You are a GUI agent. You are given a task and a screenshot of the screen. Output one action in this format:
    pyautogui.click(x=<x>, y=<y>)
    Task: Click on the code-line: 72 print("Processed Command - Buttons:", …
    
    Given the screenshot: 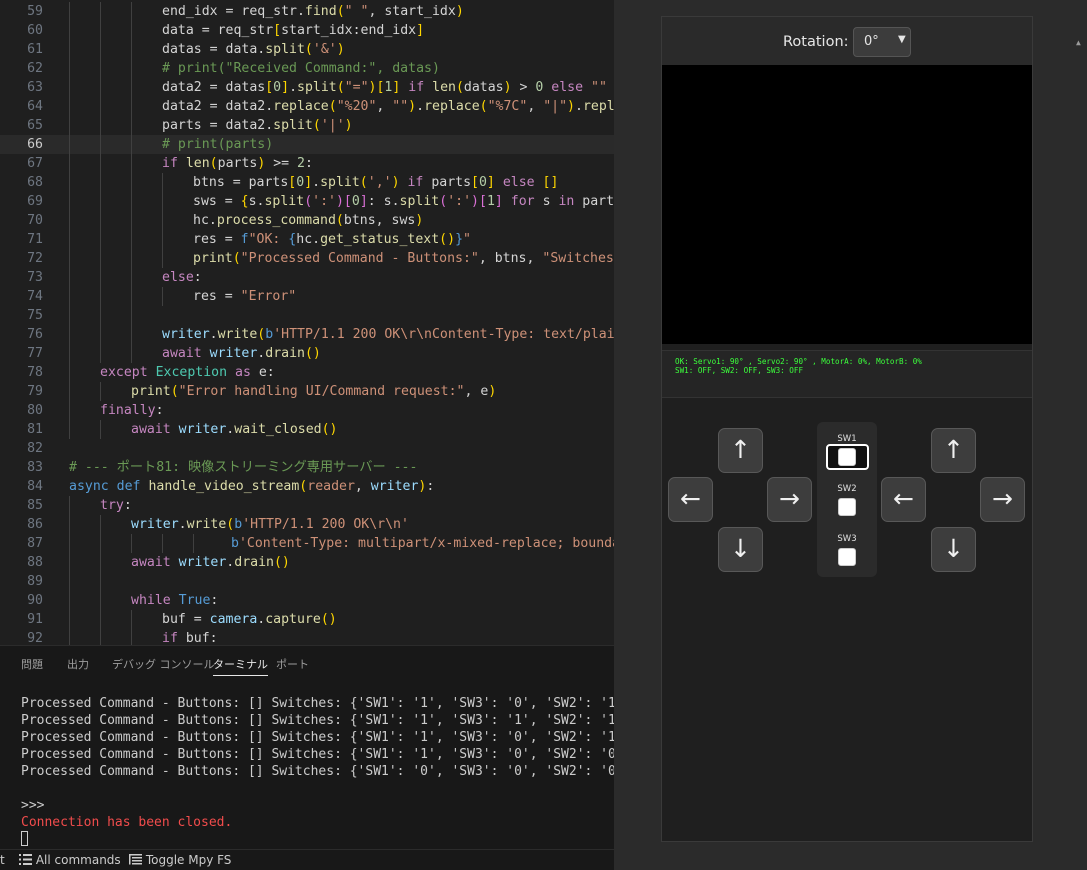 What is the action you would take?
    pyautogui.click(x=307, y=258)
    